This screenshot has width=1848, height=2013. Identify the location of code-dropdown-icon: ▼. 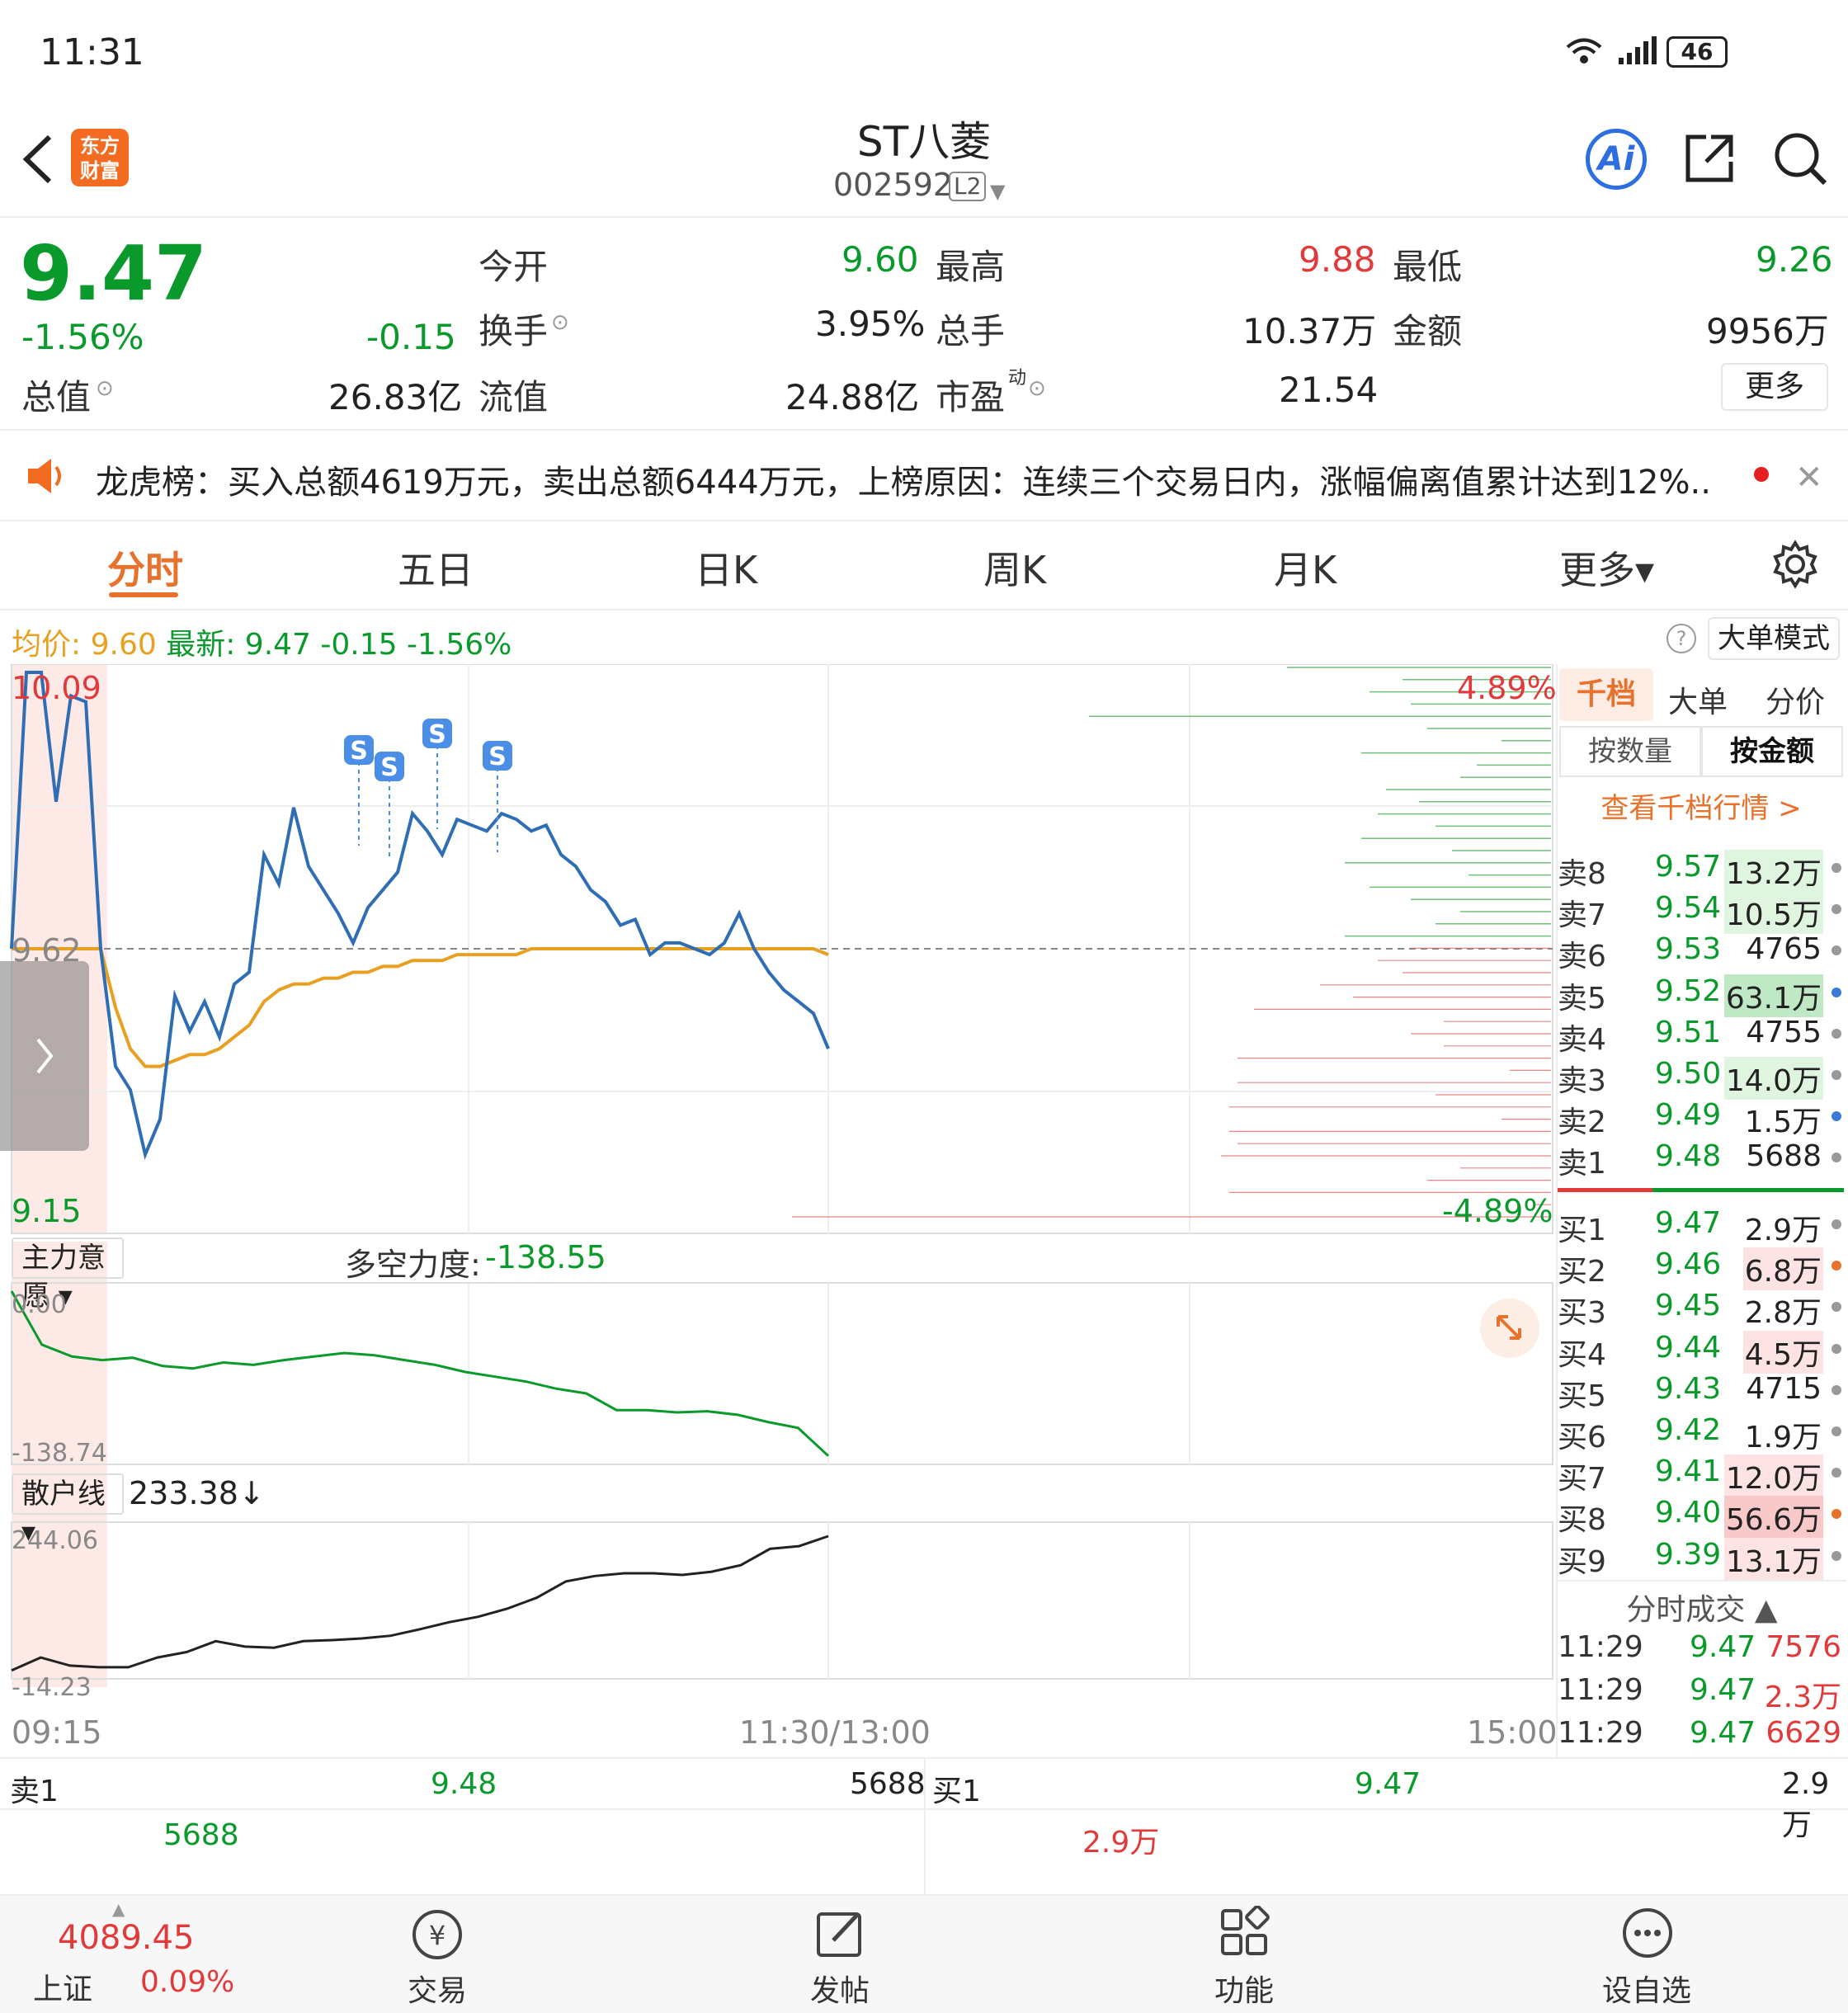
(998, 191).